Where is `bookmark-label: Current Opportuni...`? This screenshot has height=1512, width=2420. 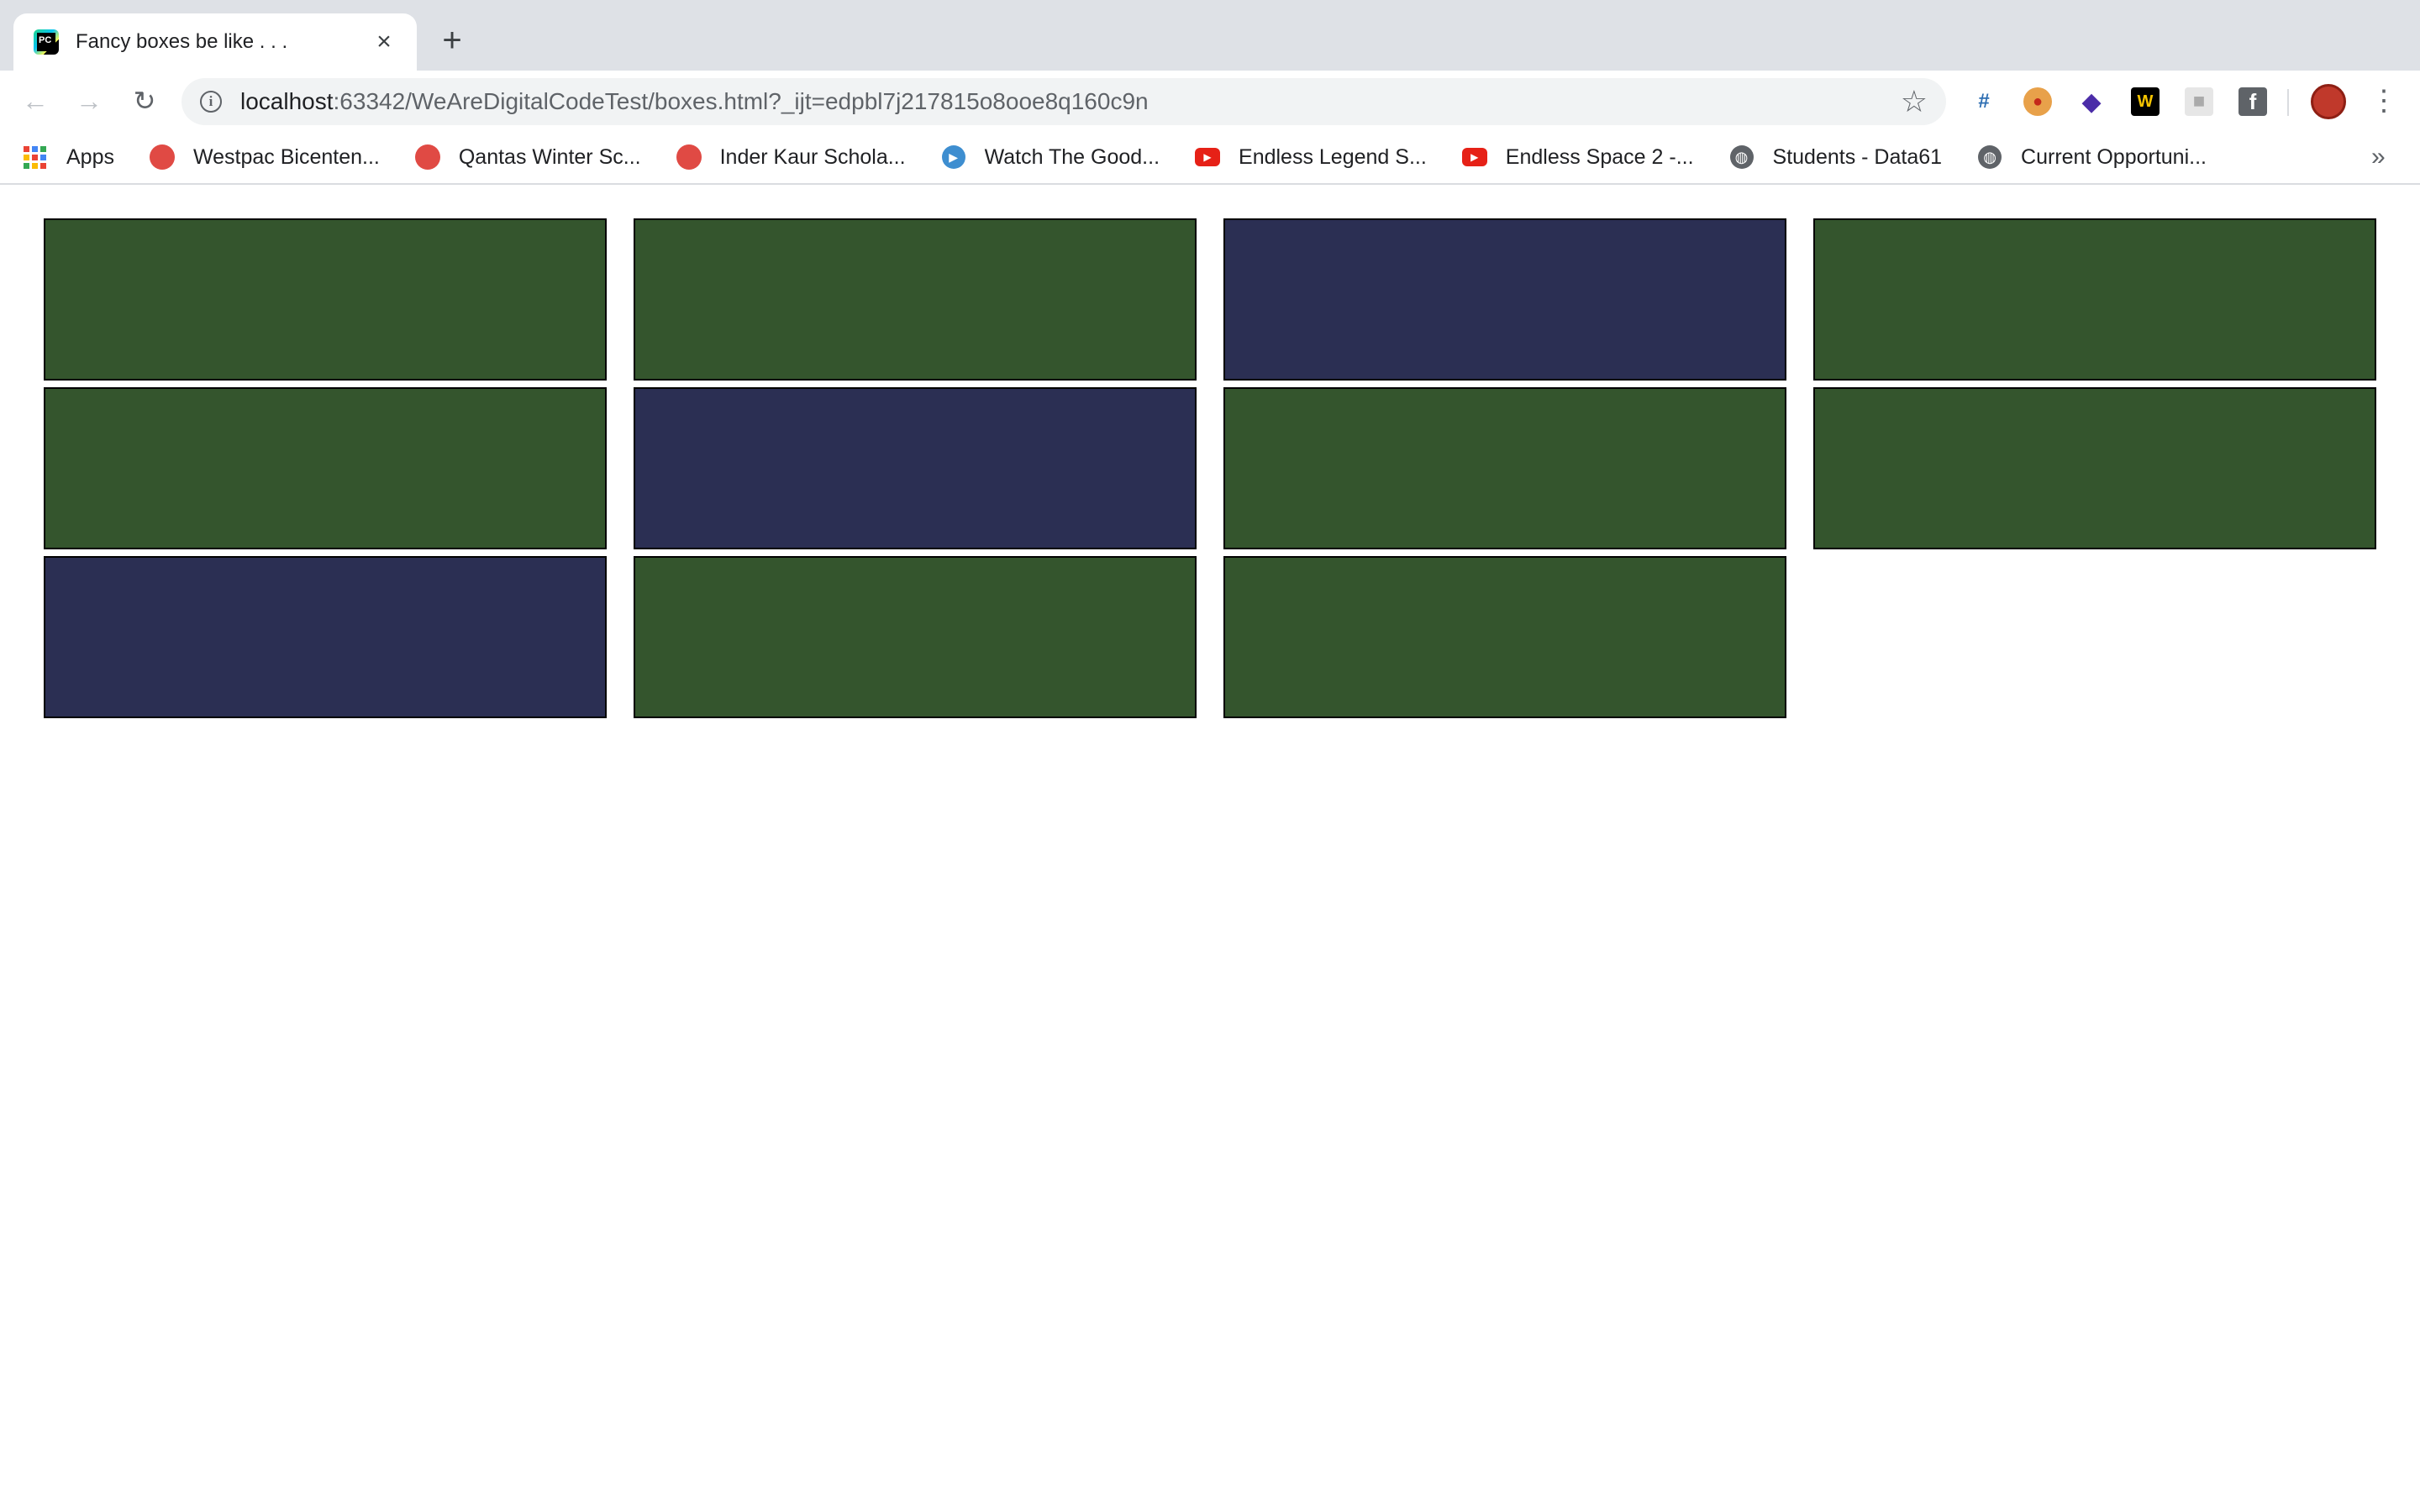
bookmark-label: Current Opportuni... is located at coordinates (2114, 156).